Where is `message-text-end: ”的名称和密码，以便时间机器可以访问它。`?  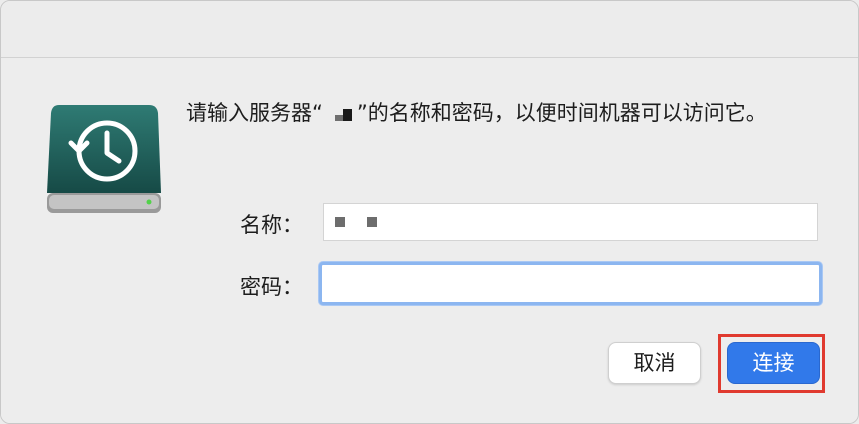 message-text-end: ”的名称和密码，以便时间机器可以访问它。 is located at coordinates (561, 113).